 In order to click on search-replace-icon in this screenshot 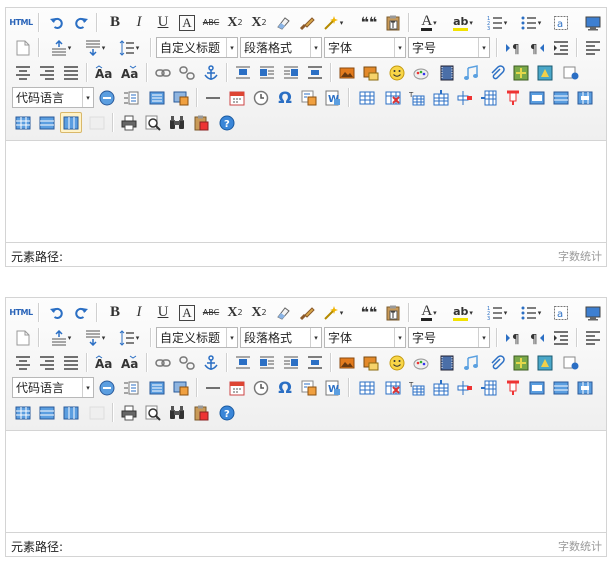, I will do `click(153, 122)`.